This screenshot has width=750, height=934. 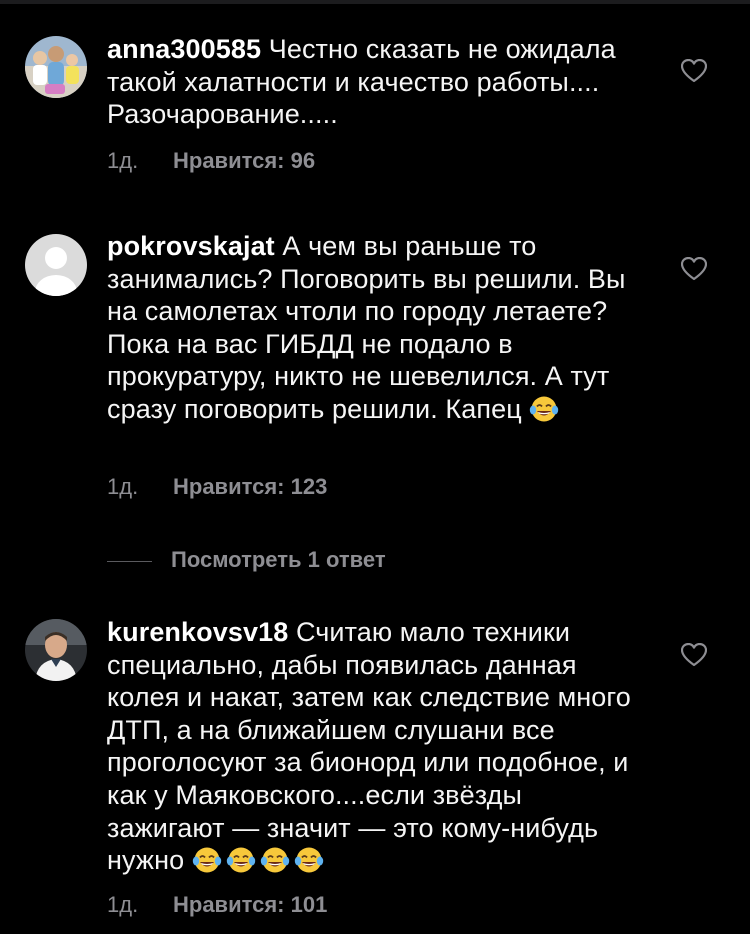 I want to click on username: pokrovskajat, so click(x=191, y=246).